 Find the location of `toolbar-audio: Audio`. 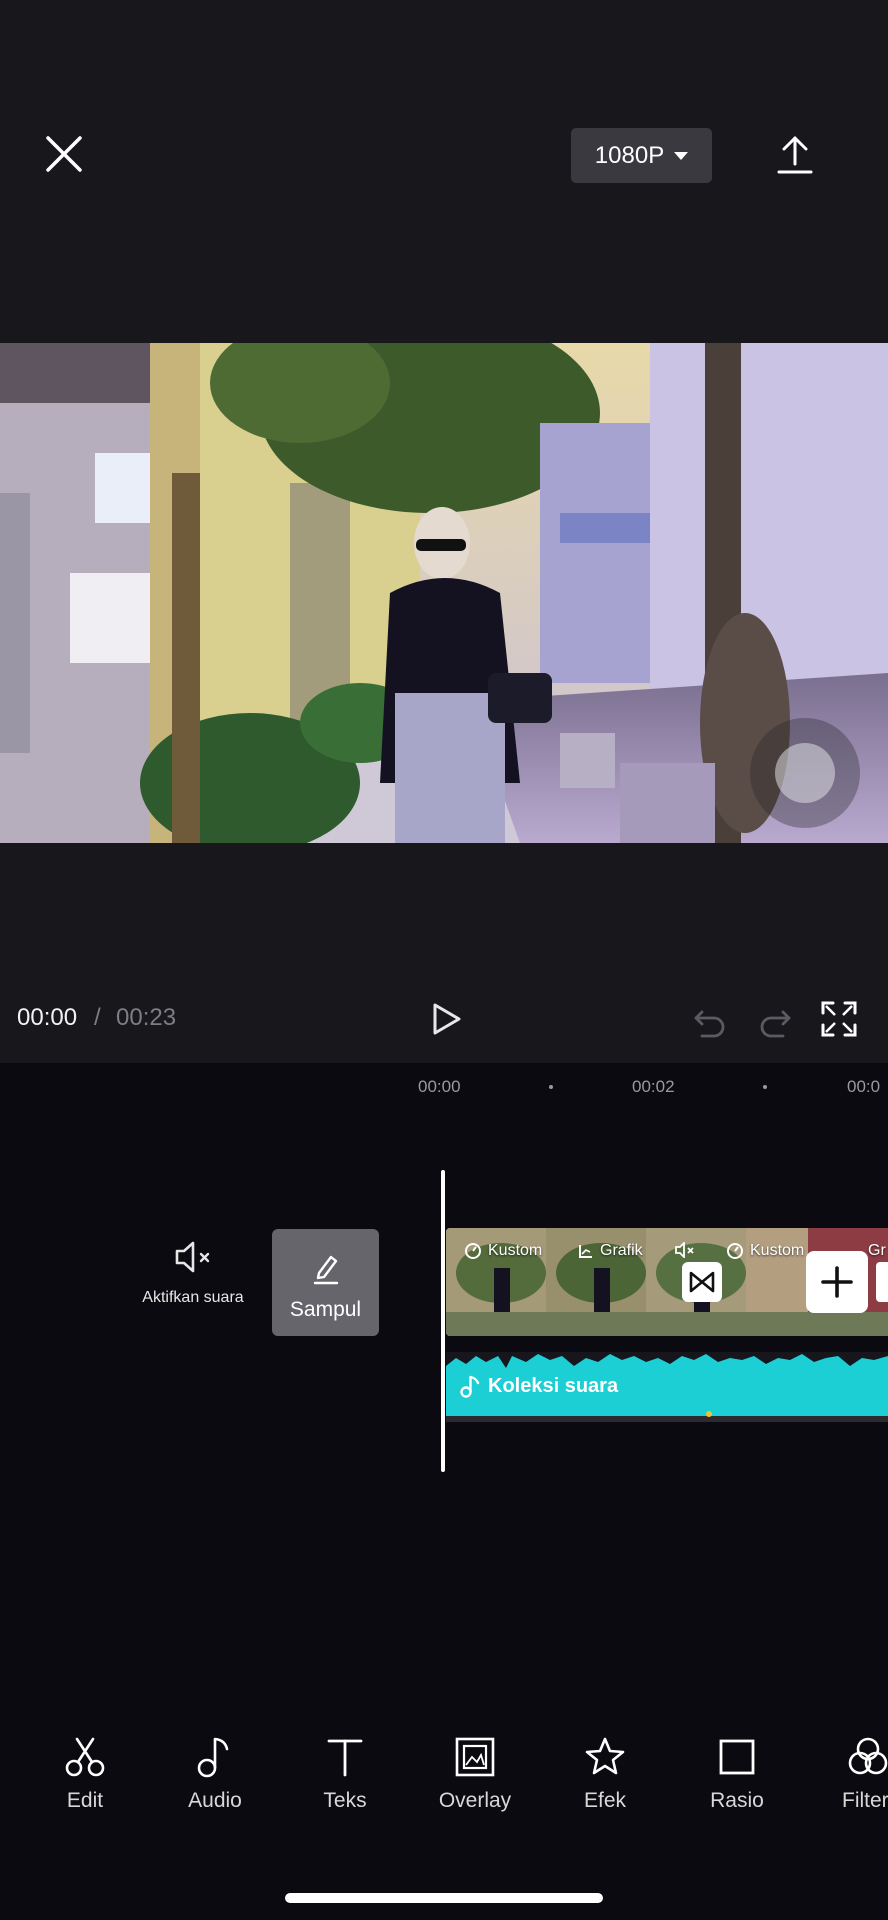

toolbar-audio: Audio is located at coordinates (215, 1774).